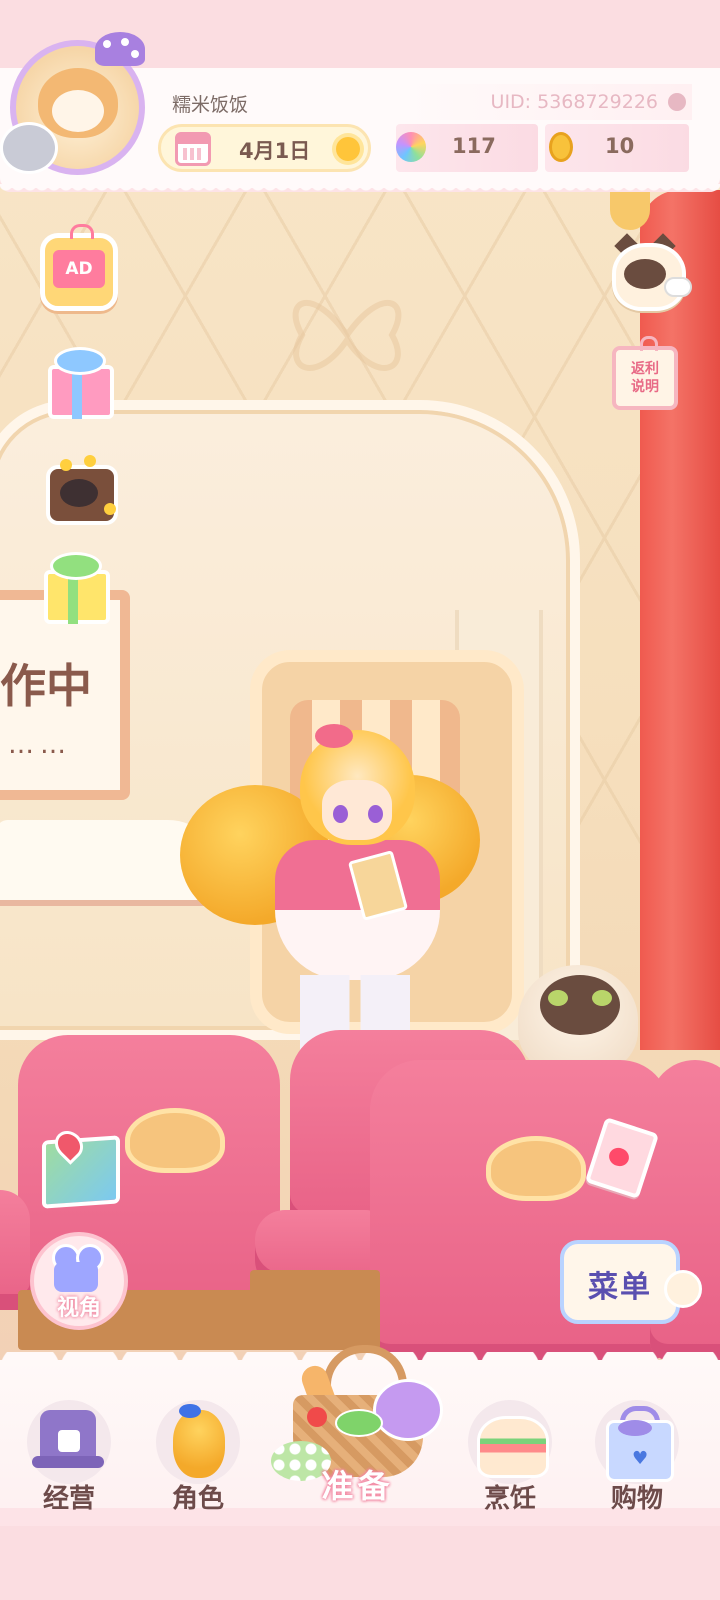  What do you see at coordinates (474, 146) in the screenshot?
I see `gem-count: 117` at bounding box center [474, 146].